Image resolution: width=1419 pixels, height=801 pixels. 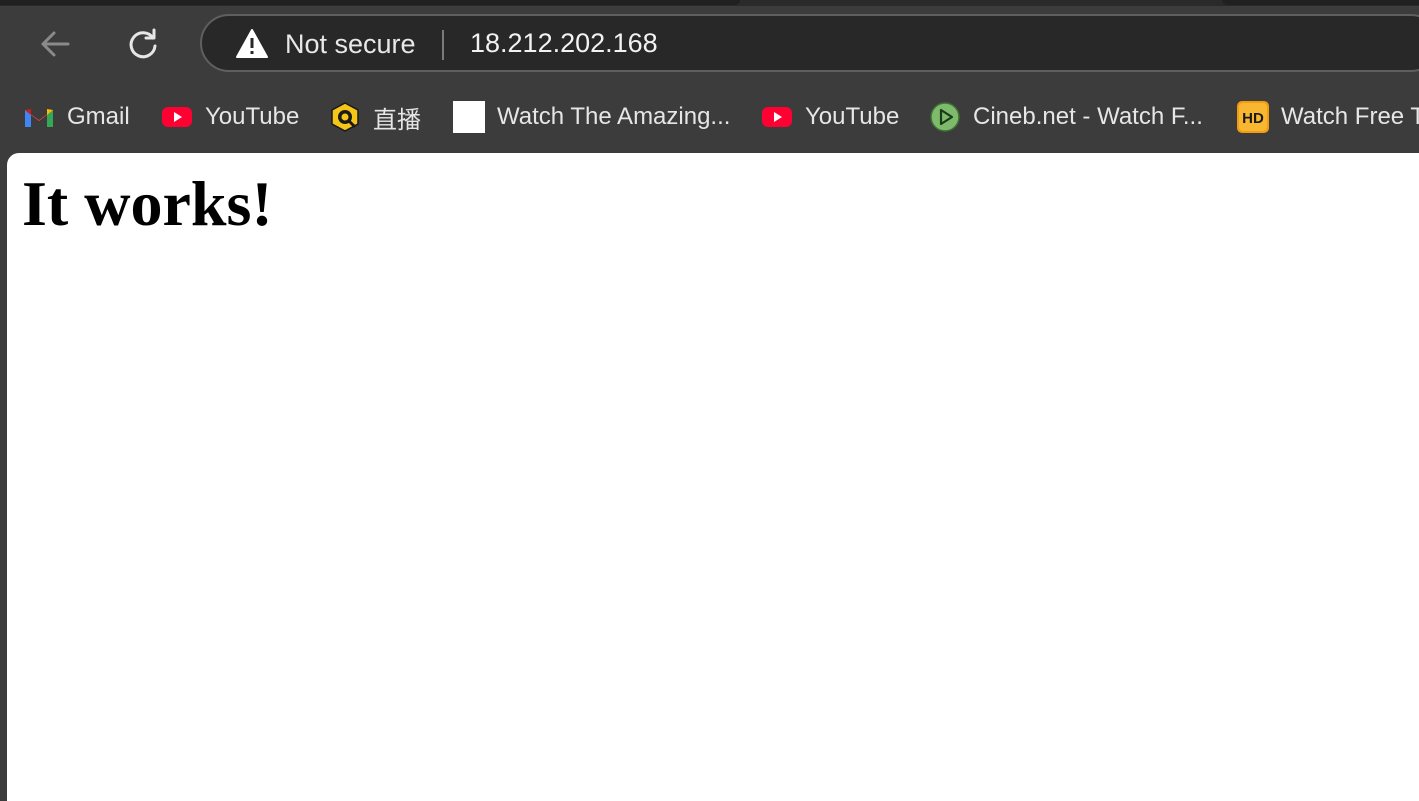 I want to click on bookmark-youtube: YouTube, so click(x=230, y=117).